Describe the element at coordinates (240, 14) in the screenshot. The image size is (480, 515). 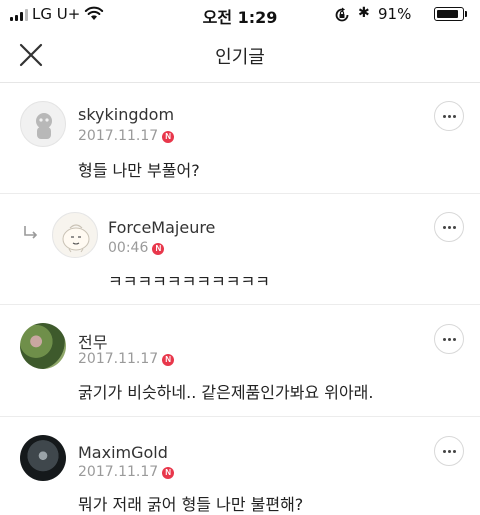
I see `status-bar: LG U+ 오전 1:29 ✱ 91%` at that location.